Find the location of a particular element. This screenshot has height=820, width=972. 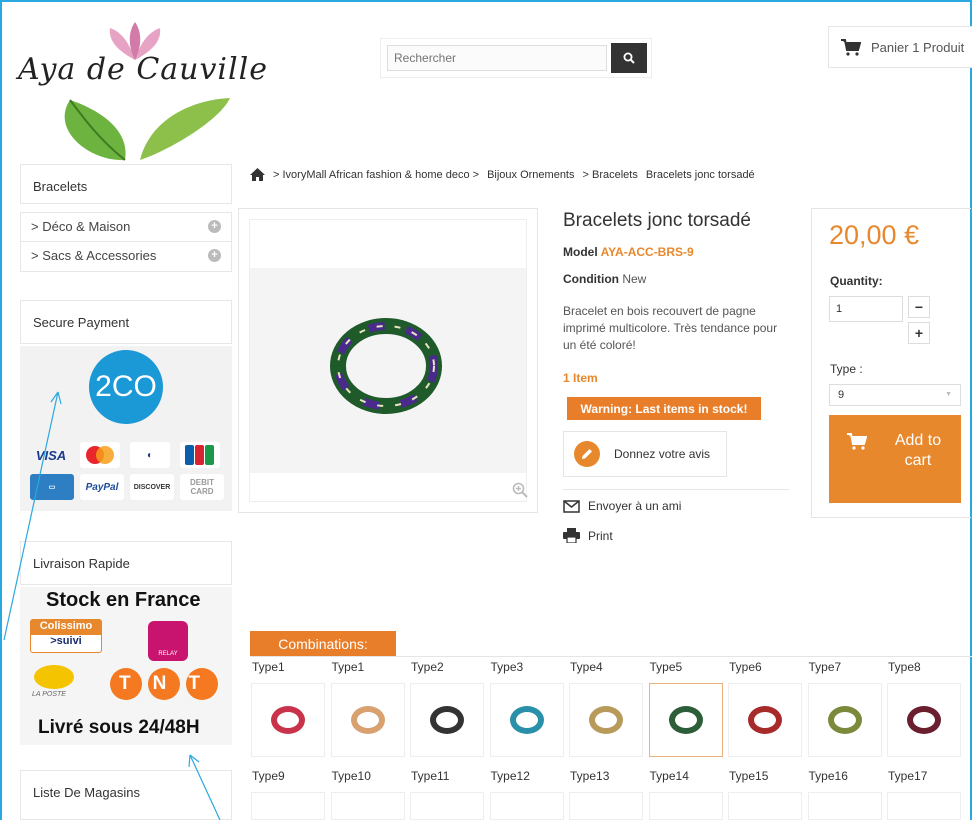

livraison-block-title: Livraison Rapide is located at coordinates (126, 563).